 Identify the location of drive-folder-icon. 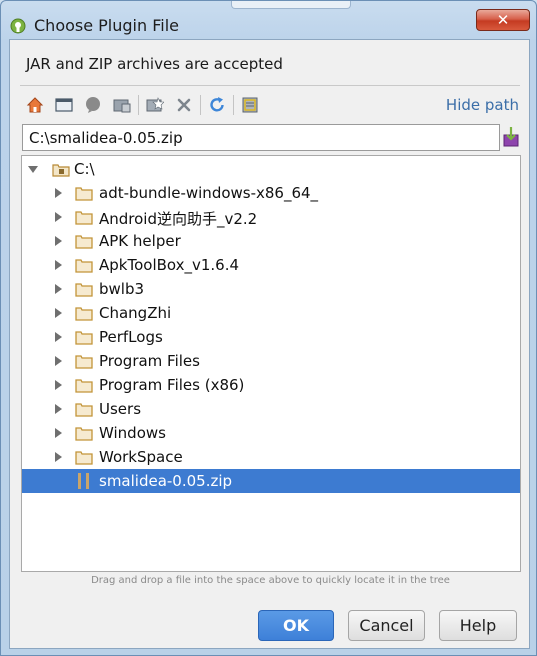
(61, 170).